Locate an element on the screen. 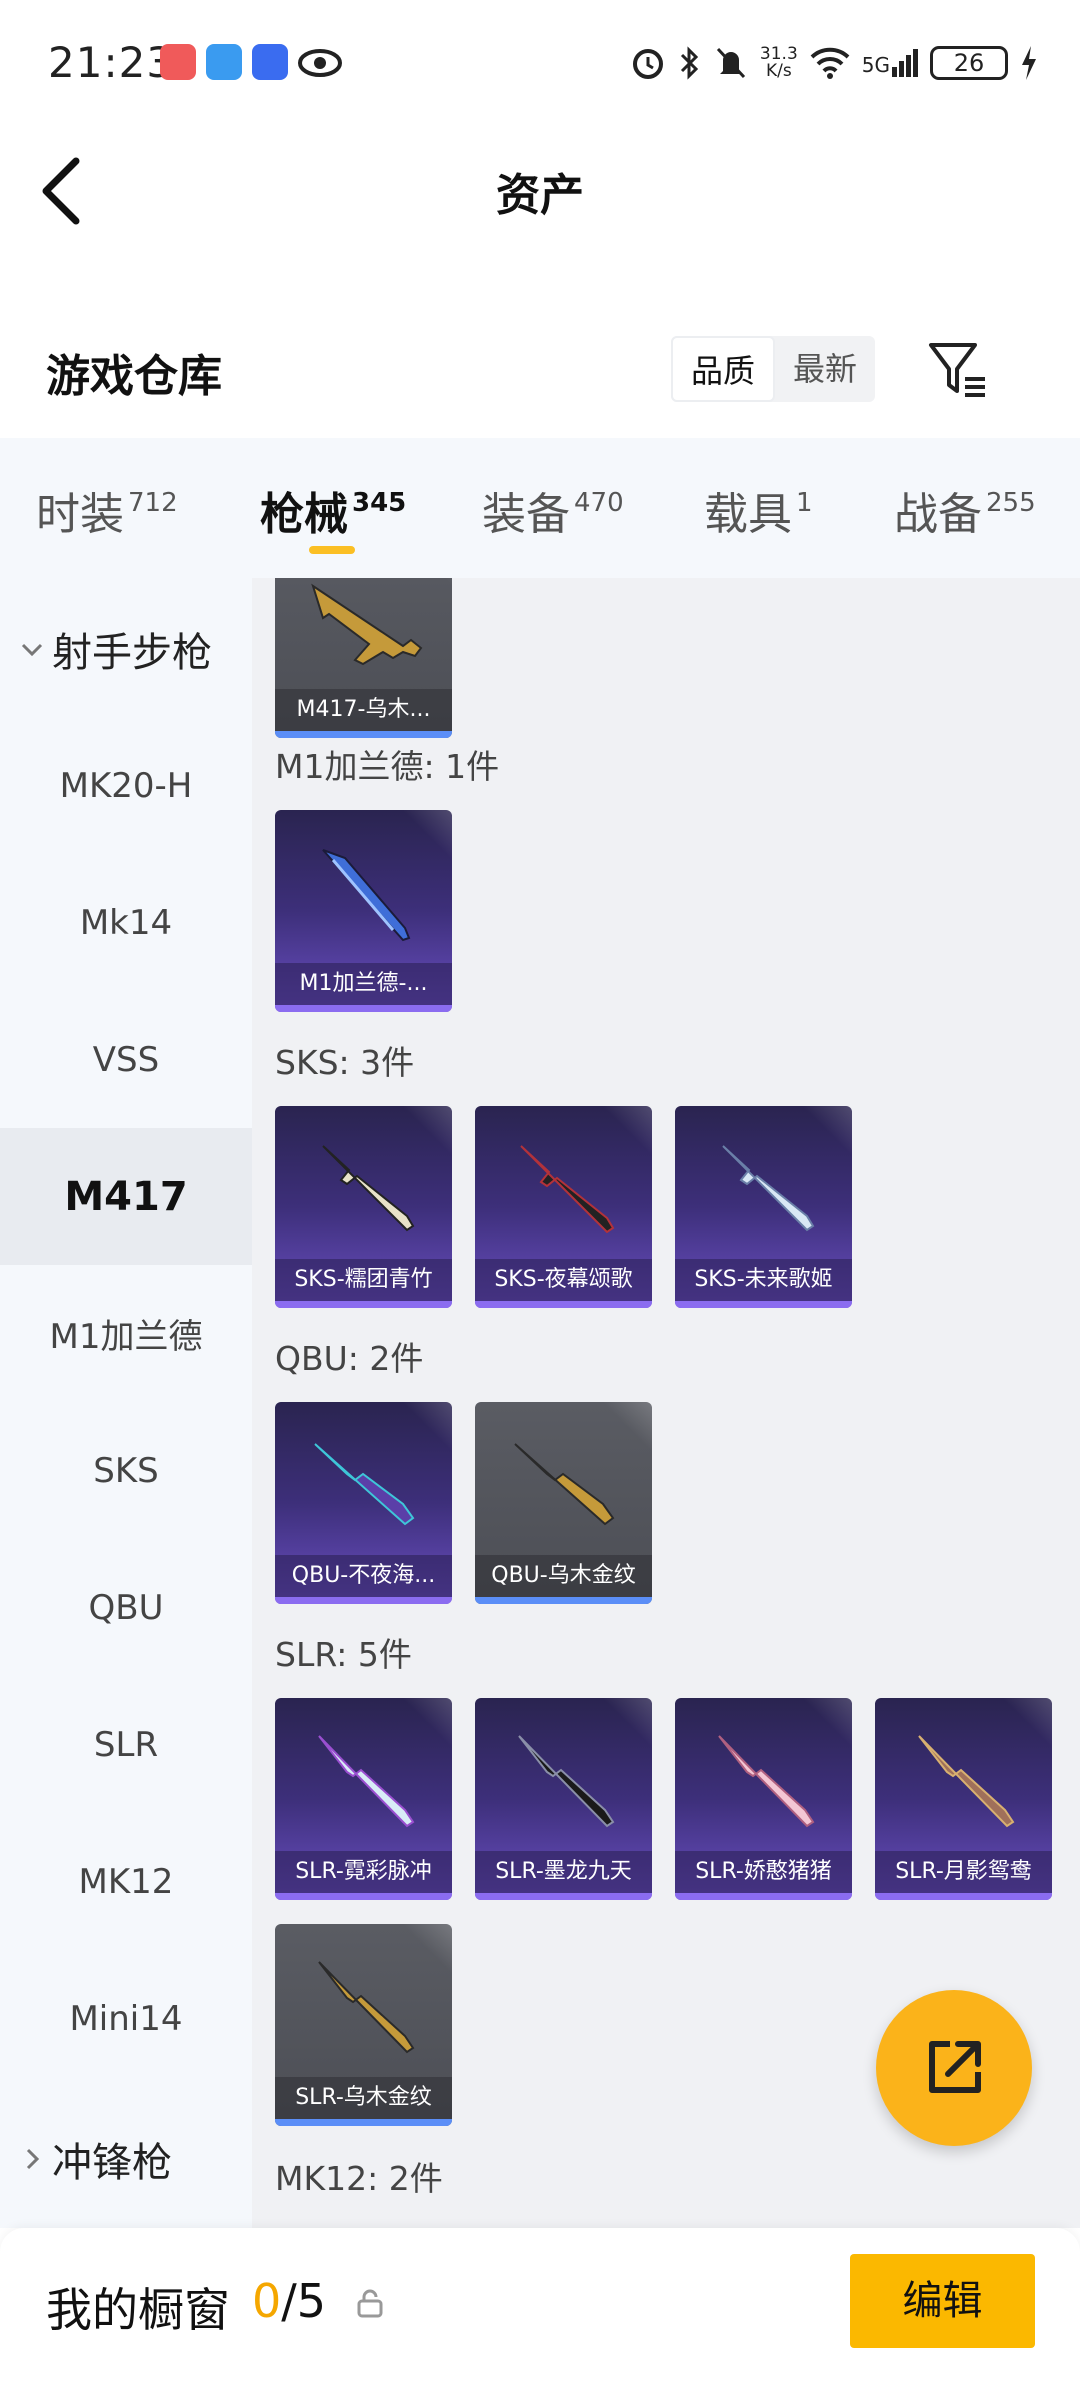  top-header: 资产 is located at coordinates (540, 190).